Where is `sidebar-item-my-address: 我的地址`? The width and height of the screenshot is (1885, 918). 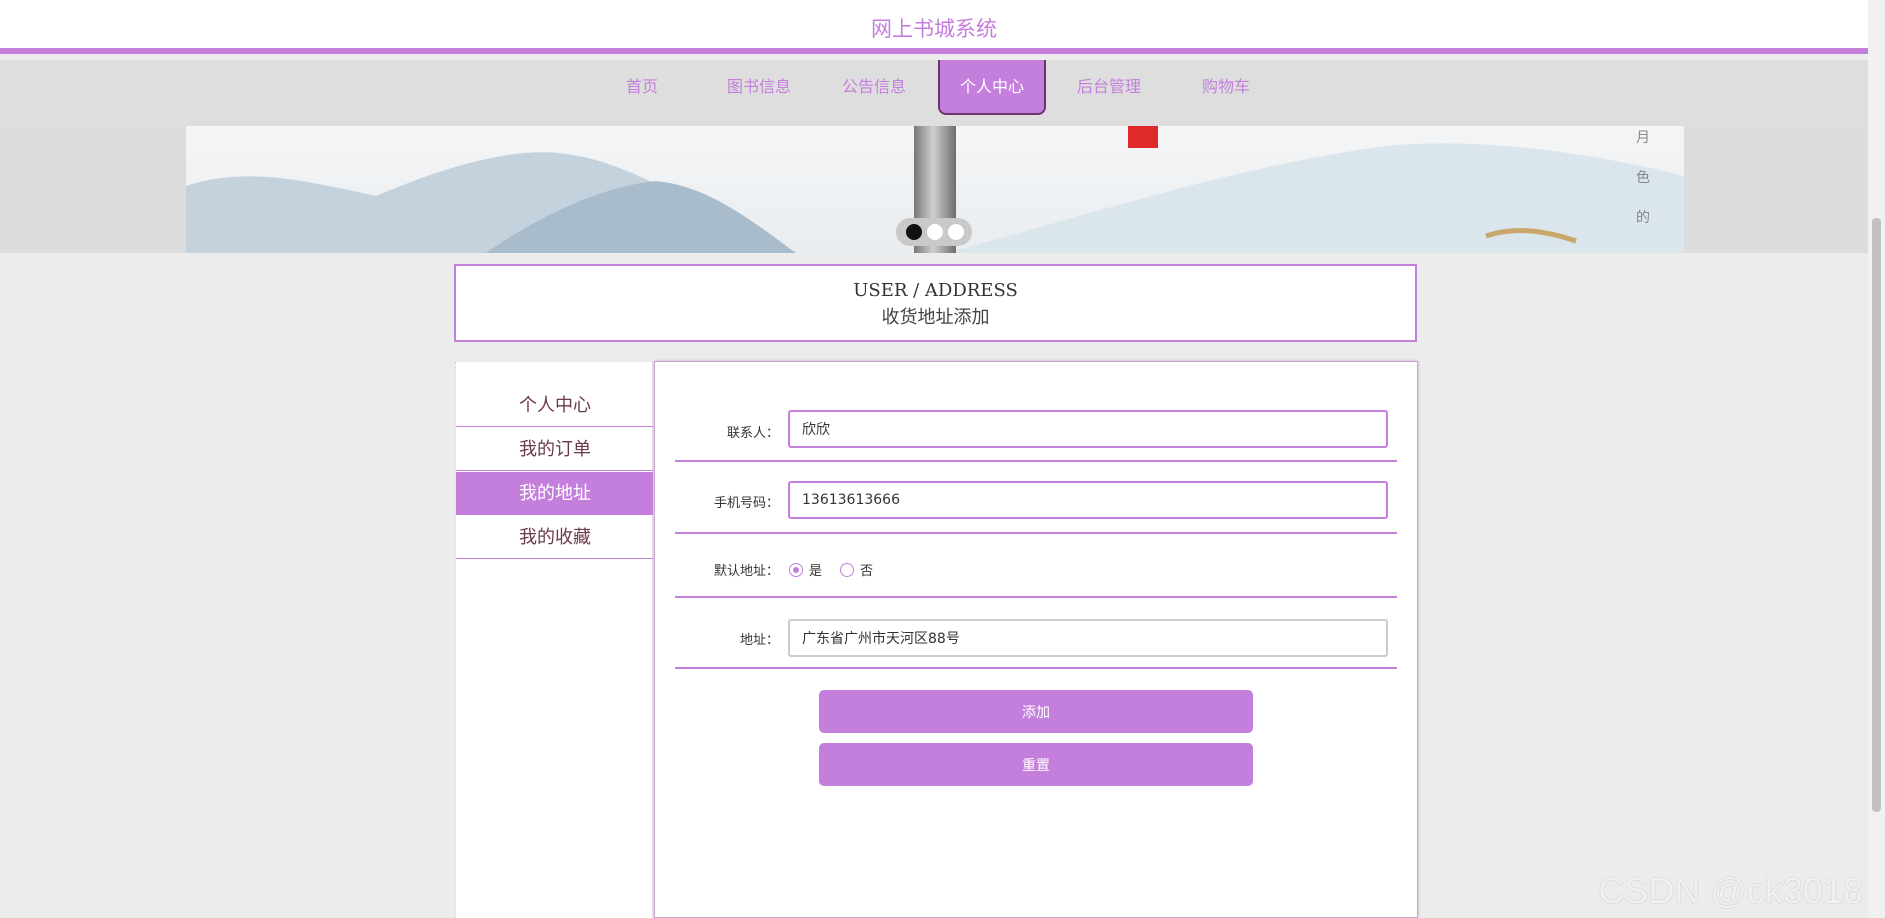 sidebar-item-my-address: 我的地址 is located at coordinates (554, 493).